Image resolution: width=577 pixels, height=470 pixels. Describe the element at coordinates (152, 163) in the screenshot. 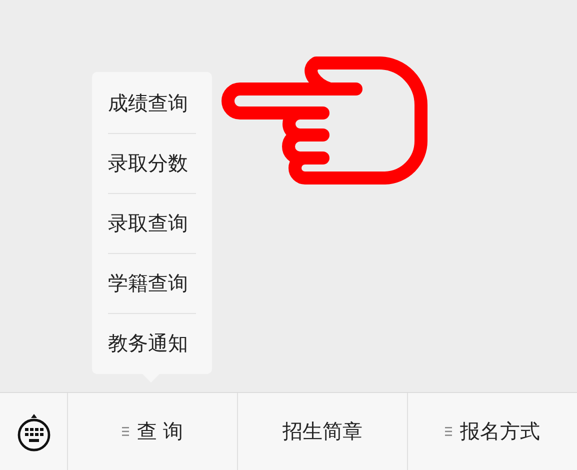

I see `menu-item: 录取分数` at that location.